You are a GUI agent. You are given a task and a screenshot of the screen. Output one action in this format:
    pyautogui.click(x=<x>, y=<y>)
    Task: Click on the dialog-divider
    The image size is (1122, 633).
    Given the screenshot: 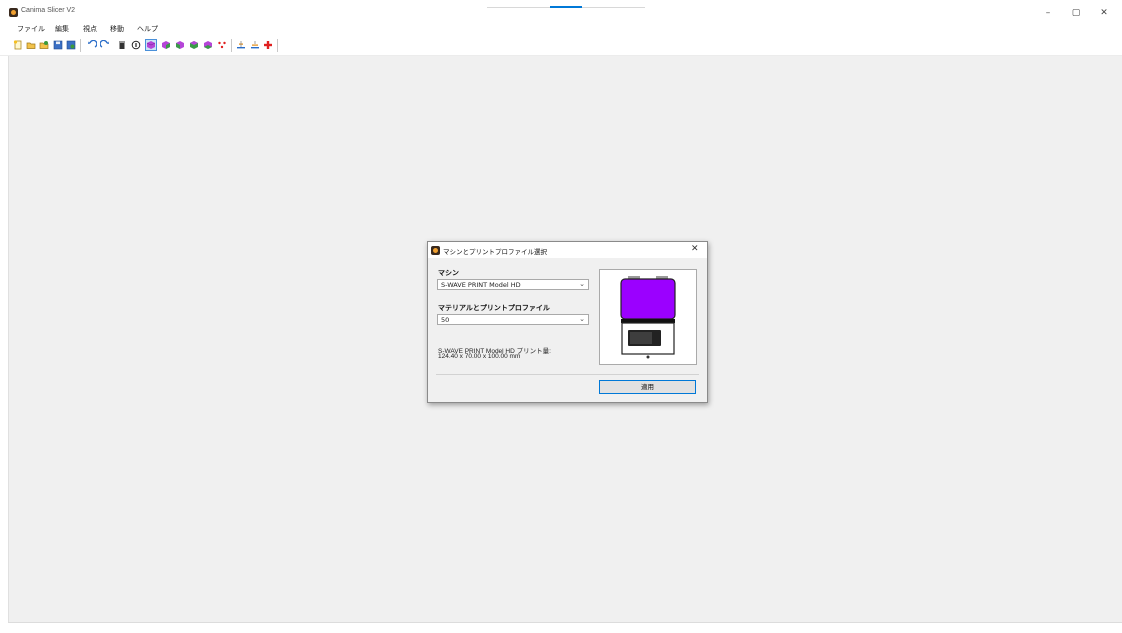 What is the action you would take?
    pyautogui.click(x=567, y=374)
    